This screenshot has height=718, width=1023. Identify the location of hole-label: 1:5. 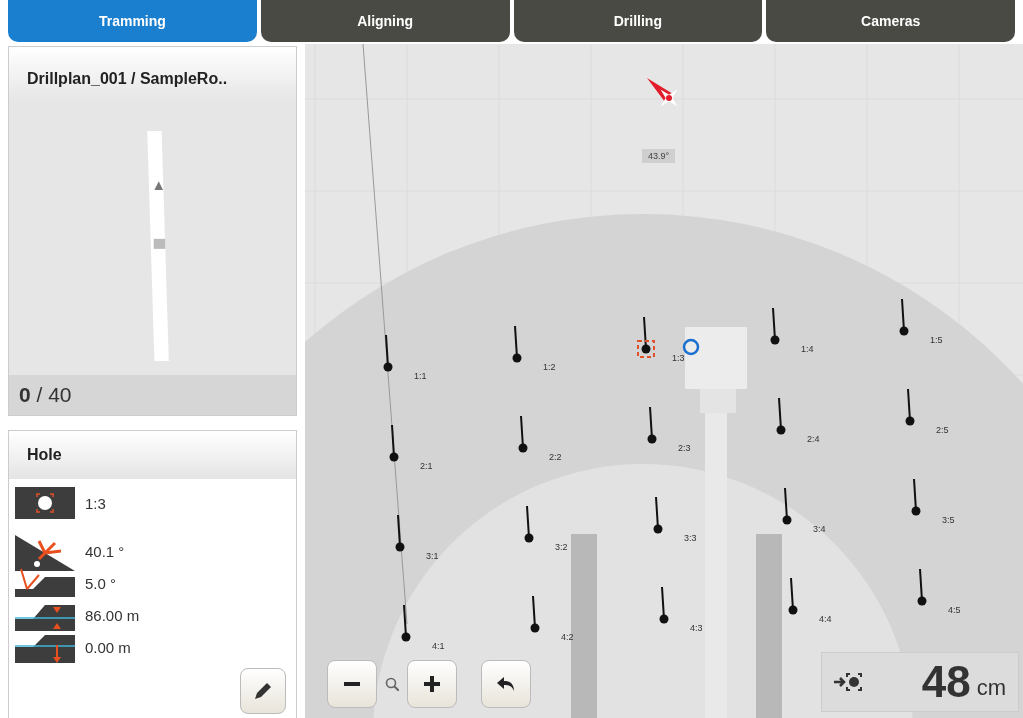
(936, 340).